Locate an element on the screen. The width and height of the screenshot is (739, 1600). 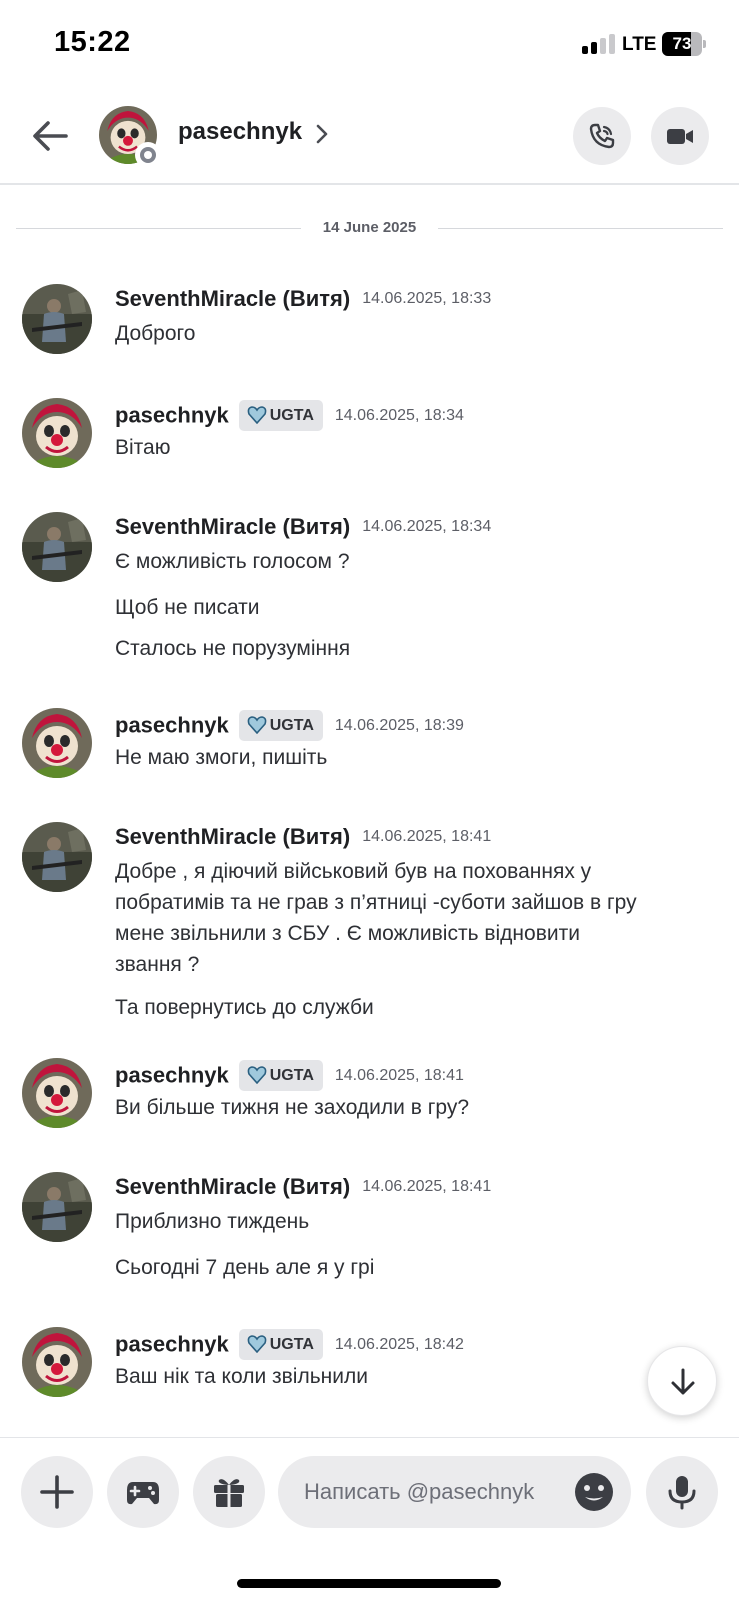
chat-header: pasechnyk is located at coordinates (369, 137).